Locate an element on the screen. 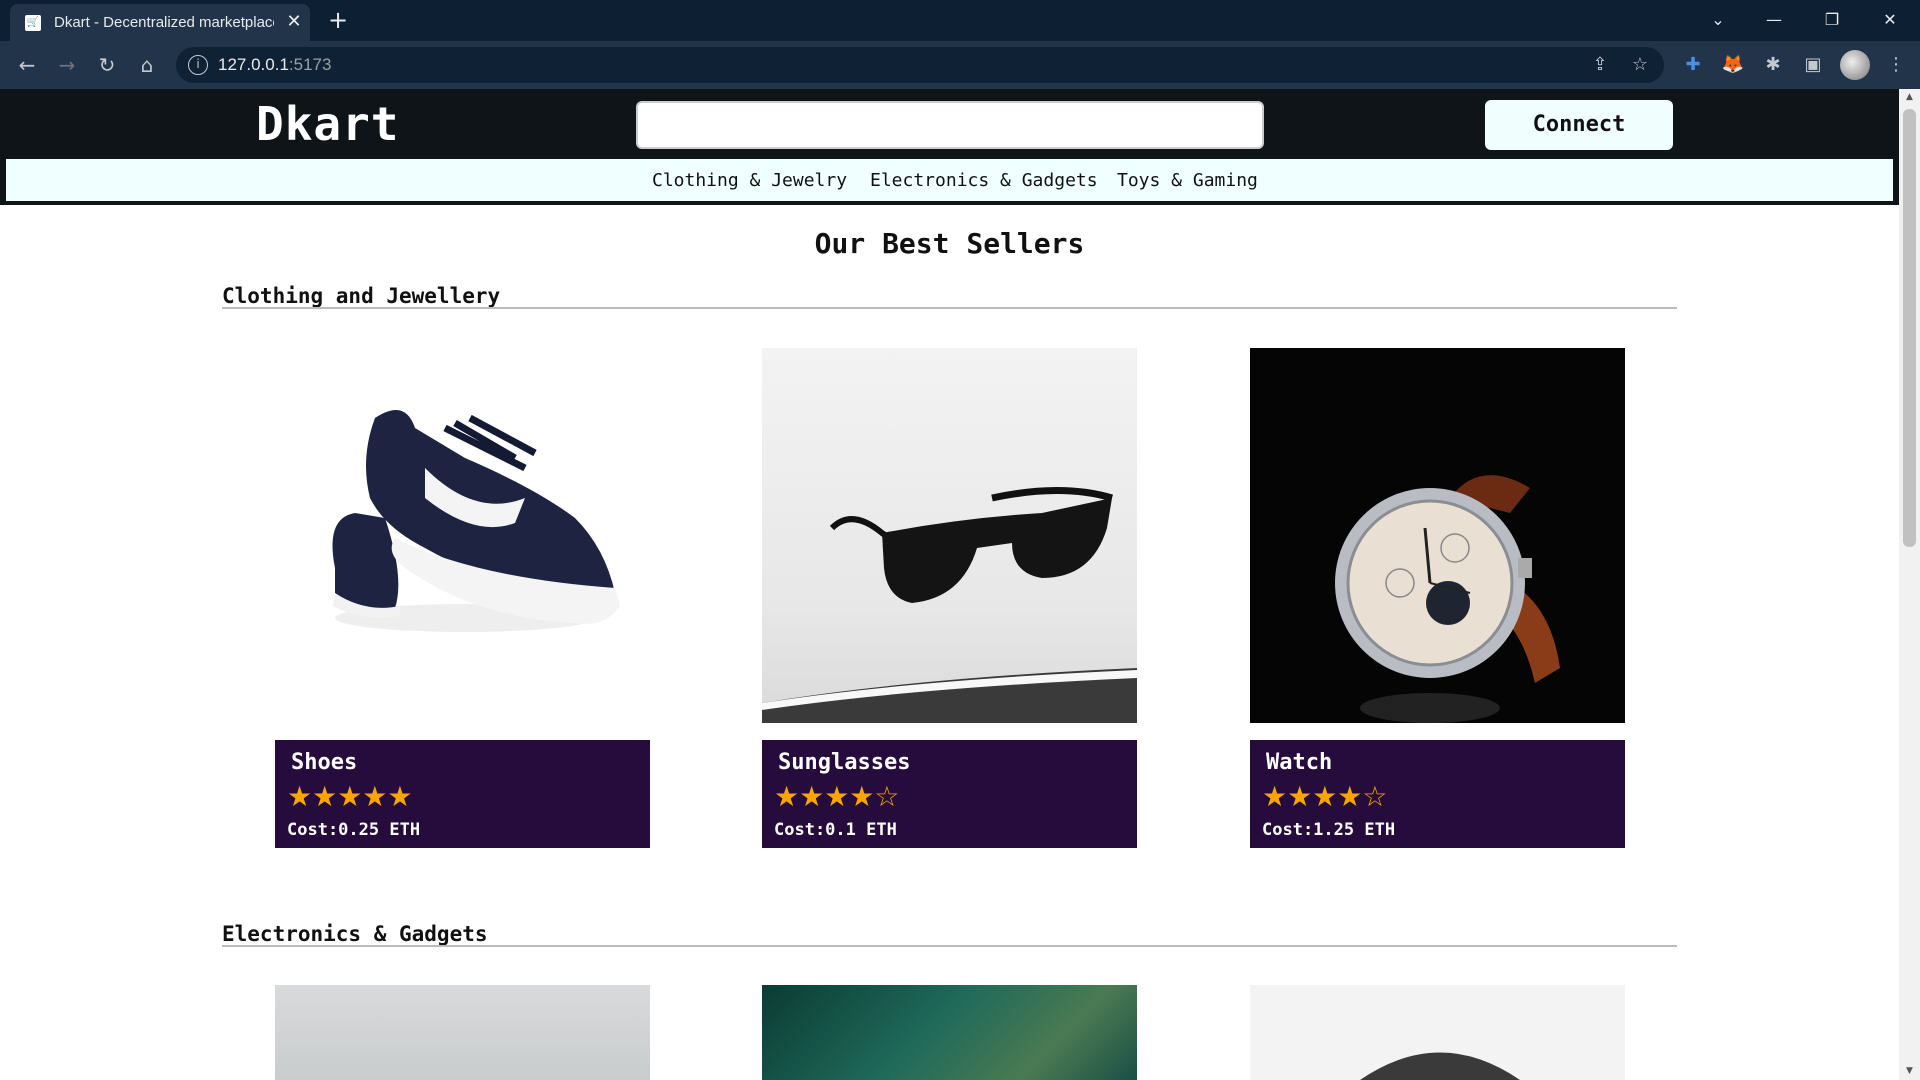 This screenshot has height=1080, width=1920. restore-icon: ❐ is located at coordinates (1832, 20).